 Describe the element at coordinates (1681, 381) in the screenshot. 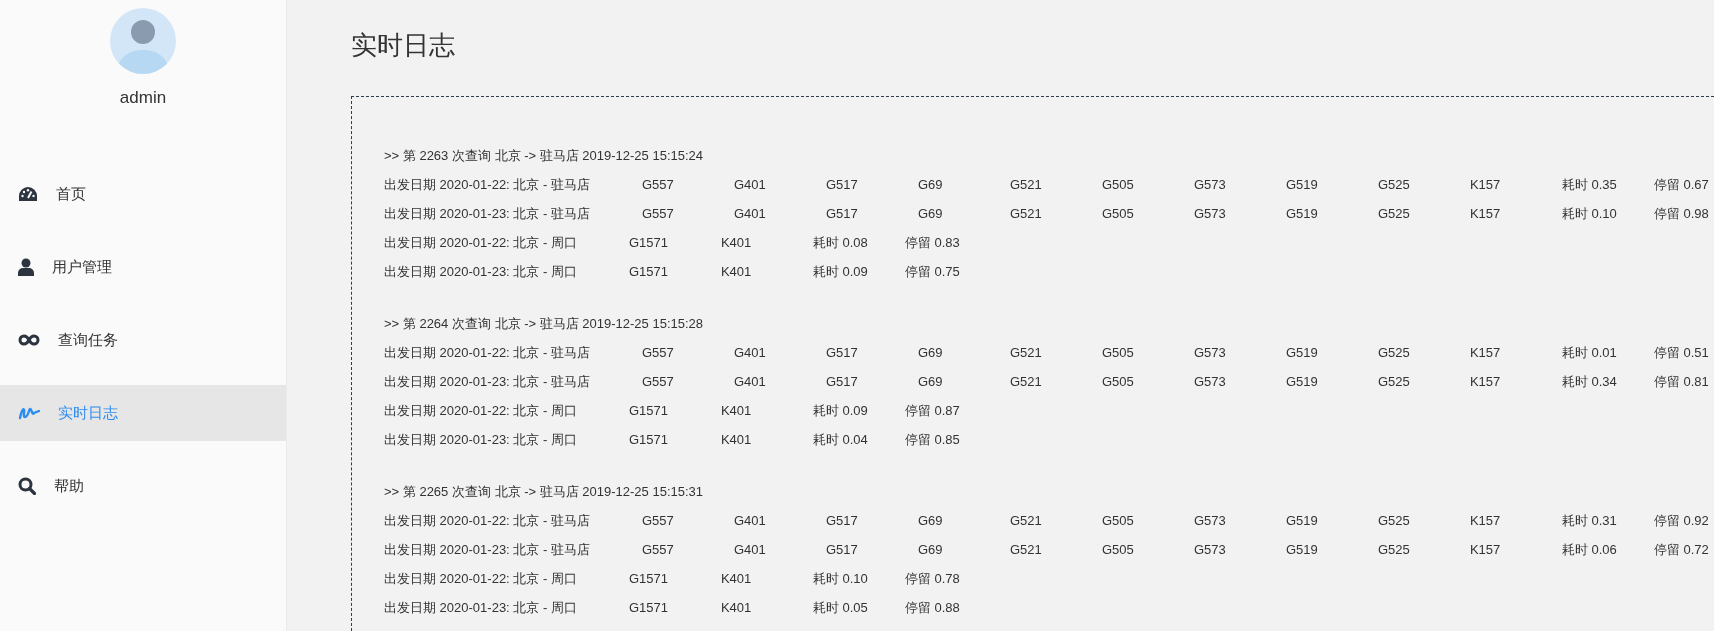

I see `log-stay: 停留 0.81` at that location.